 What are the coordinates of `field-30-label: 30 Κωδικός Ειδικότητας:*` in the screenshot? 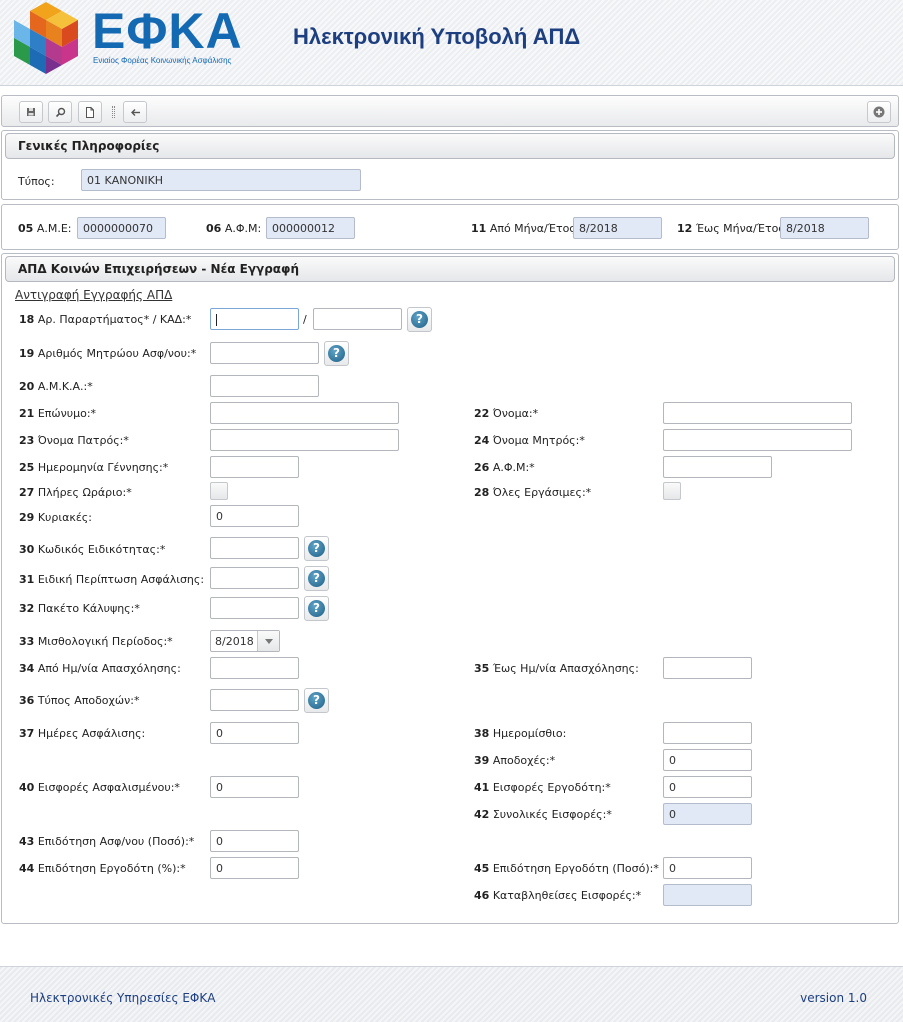 It's located at (92, 549).